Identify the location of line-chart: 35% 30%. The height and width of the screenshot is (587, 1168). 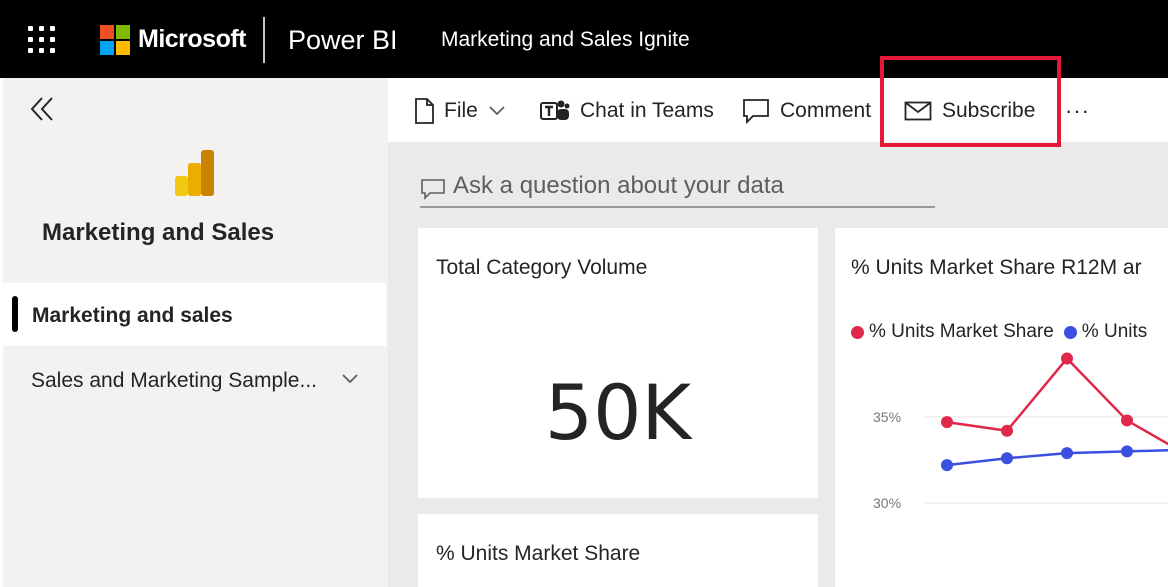
(1020, 431).